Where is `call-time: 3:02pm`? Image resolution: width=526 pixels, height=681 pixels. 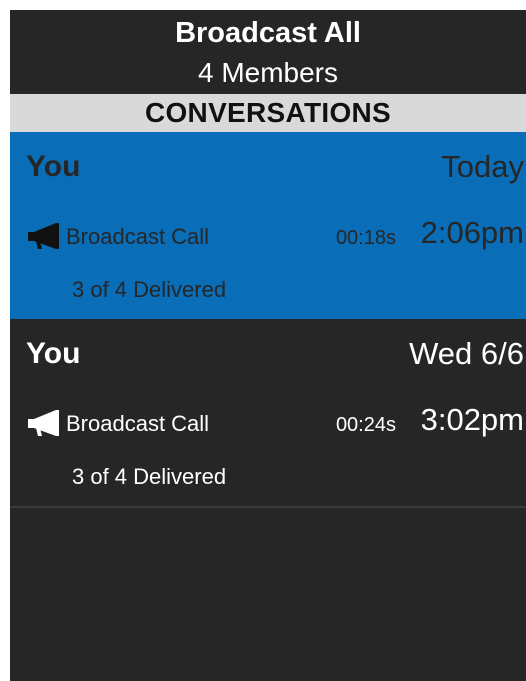 call-time: 3:02pm is located at coordinates (472, 419).